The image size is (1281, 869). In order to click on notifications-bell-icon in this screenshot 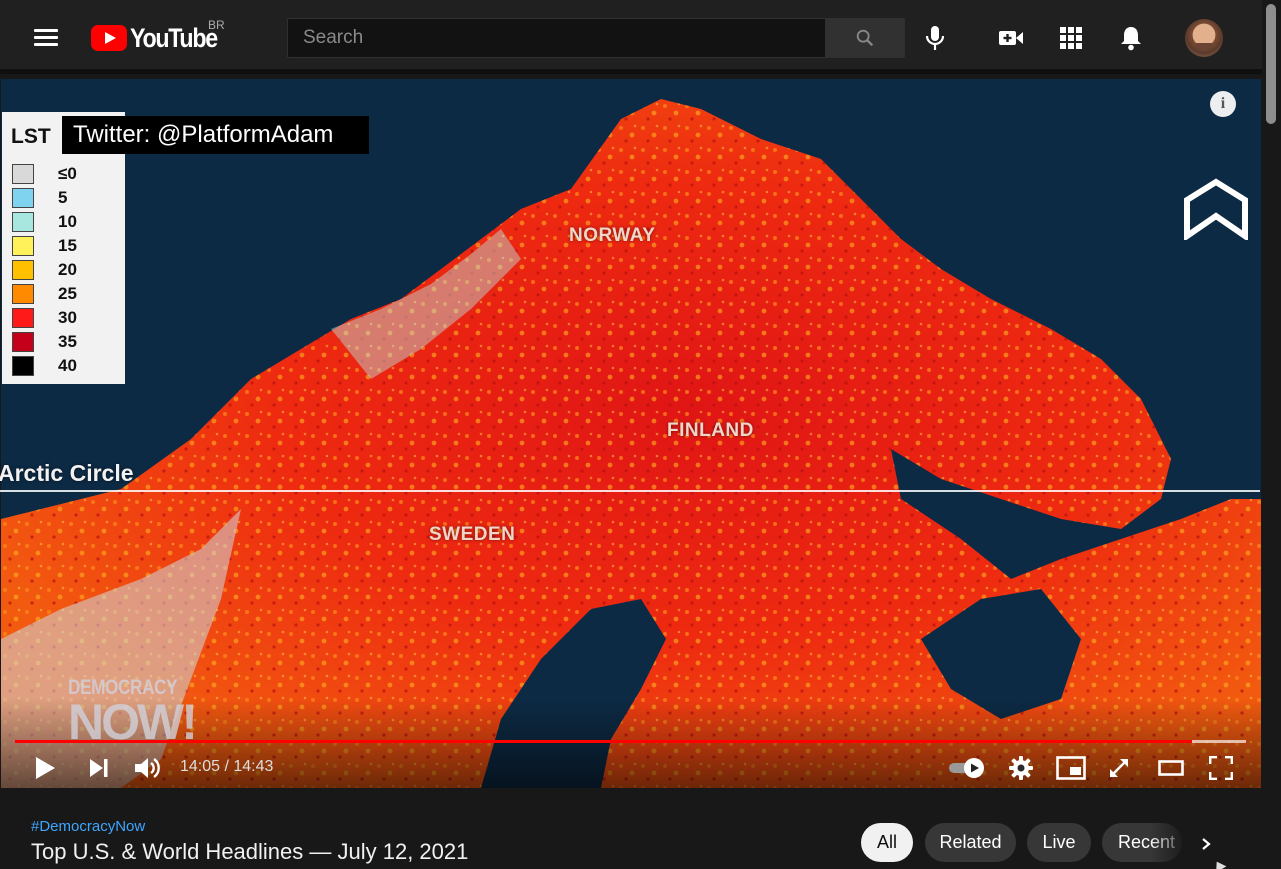, I will do `click(1131, 39)`.